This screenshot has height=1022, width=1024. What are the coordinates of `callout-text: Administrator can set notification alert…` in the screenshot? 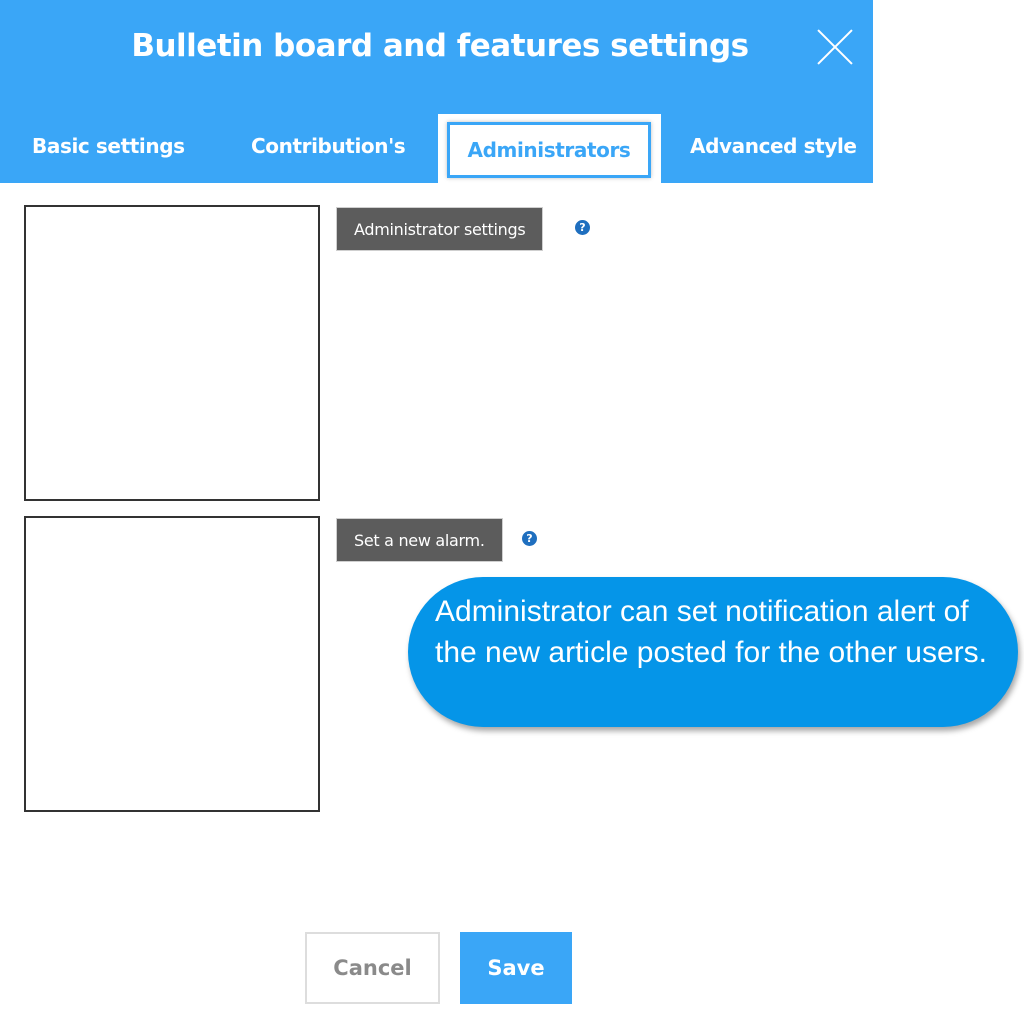 It's located at (711, 632).